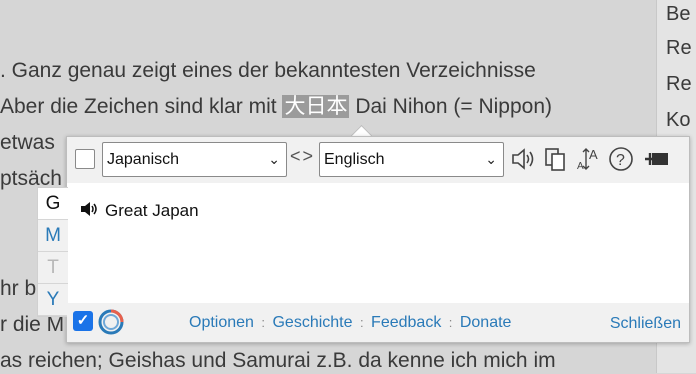  Describe the element at coordinates (194, 159) in the screenshot. I see `source-language-select: Japanisch ⌄` at that location.